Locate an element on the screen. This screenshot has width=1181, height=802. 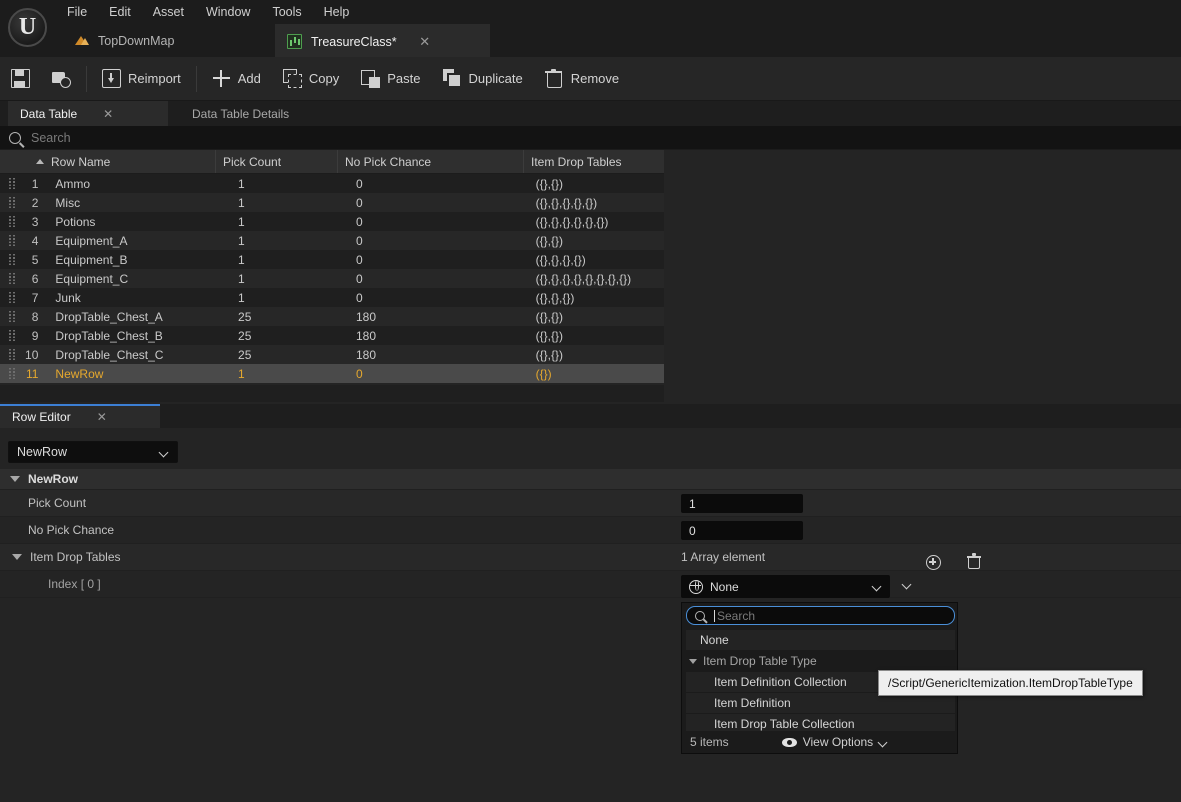
row-name-cell: Equipment_B is located at coordinates (91, 259).